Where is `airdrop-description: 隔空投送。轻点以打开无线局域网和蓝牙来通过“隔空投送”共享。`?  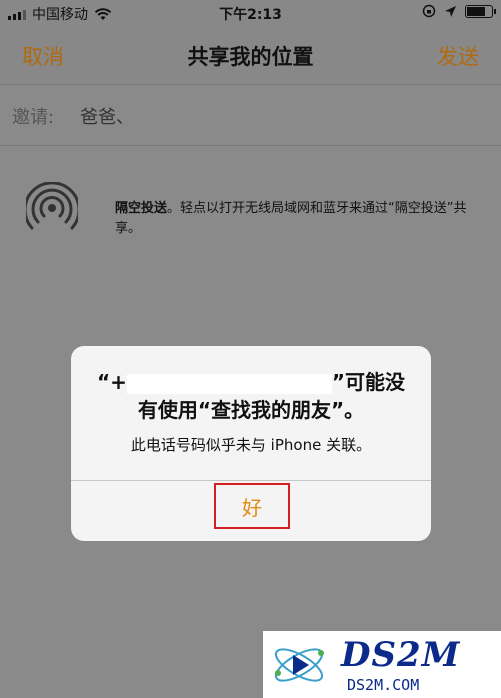
airdrop-description: 隔空投送。轻点以打开无线局域网和蓝牙来通过“隔空投送”共享。 is located at coordinates (300, 219).